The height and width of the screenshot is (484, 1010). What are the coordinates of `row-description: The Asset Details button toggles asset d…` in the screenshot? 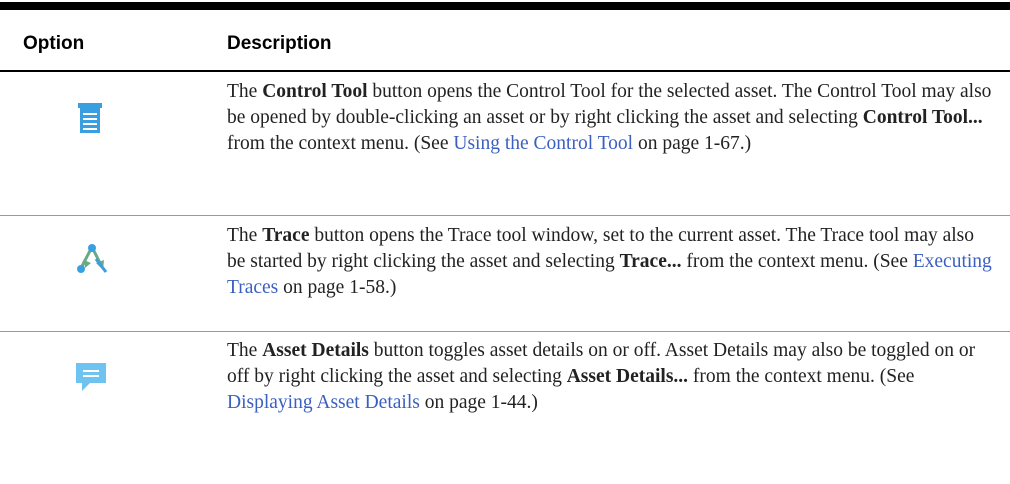 It's located at (601, 376).